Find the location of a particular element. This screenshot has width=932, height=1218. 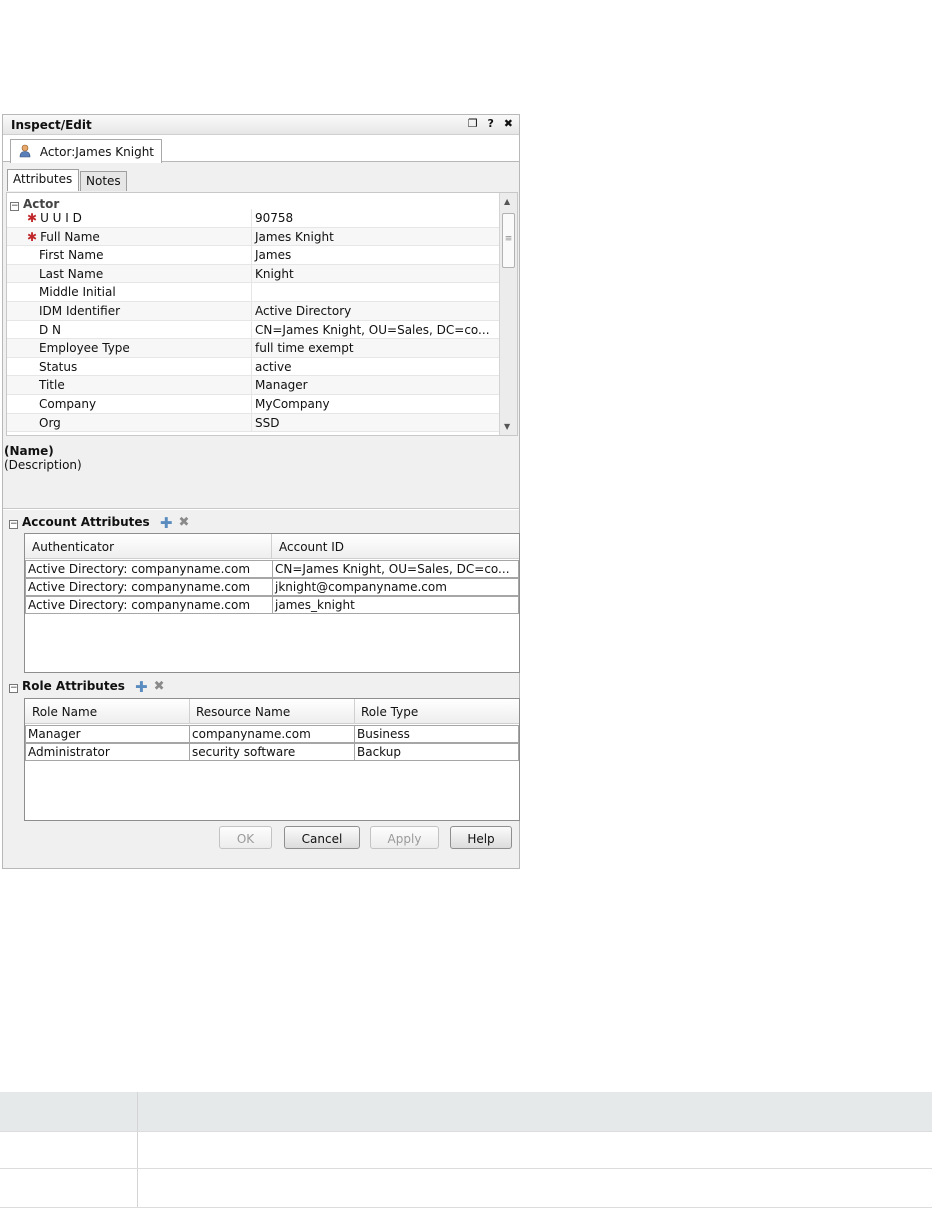

person-icon is located at coordinates (25, 151).